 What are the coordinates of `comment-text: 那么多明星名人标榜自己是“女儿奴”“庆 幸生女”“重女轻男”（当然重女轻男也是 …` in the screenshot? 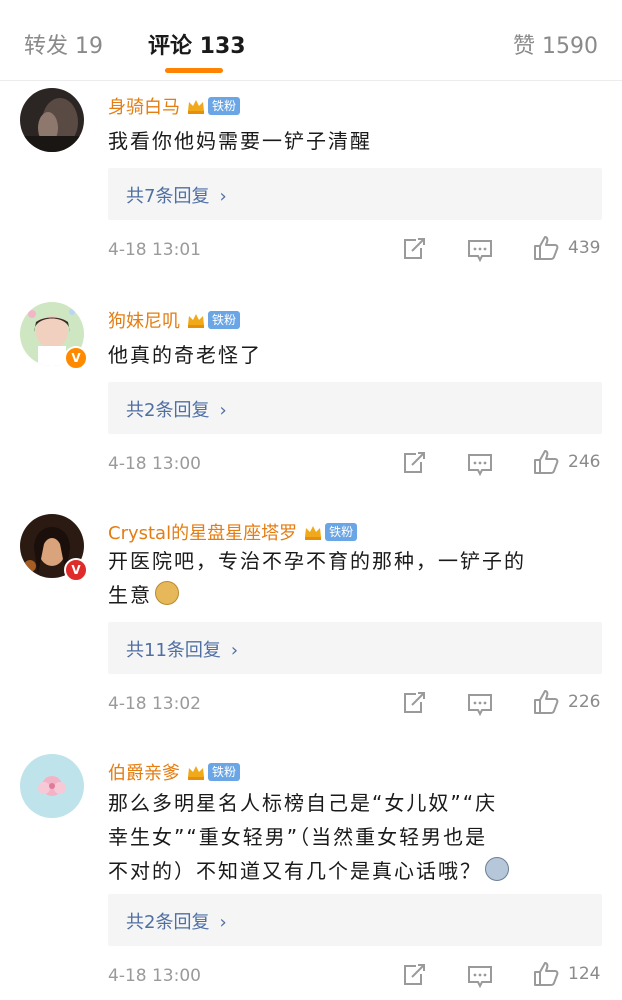 It's located at (355, 837).